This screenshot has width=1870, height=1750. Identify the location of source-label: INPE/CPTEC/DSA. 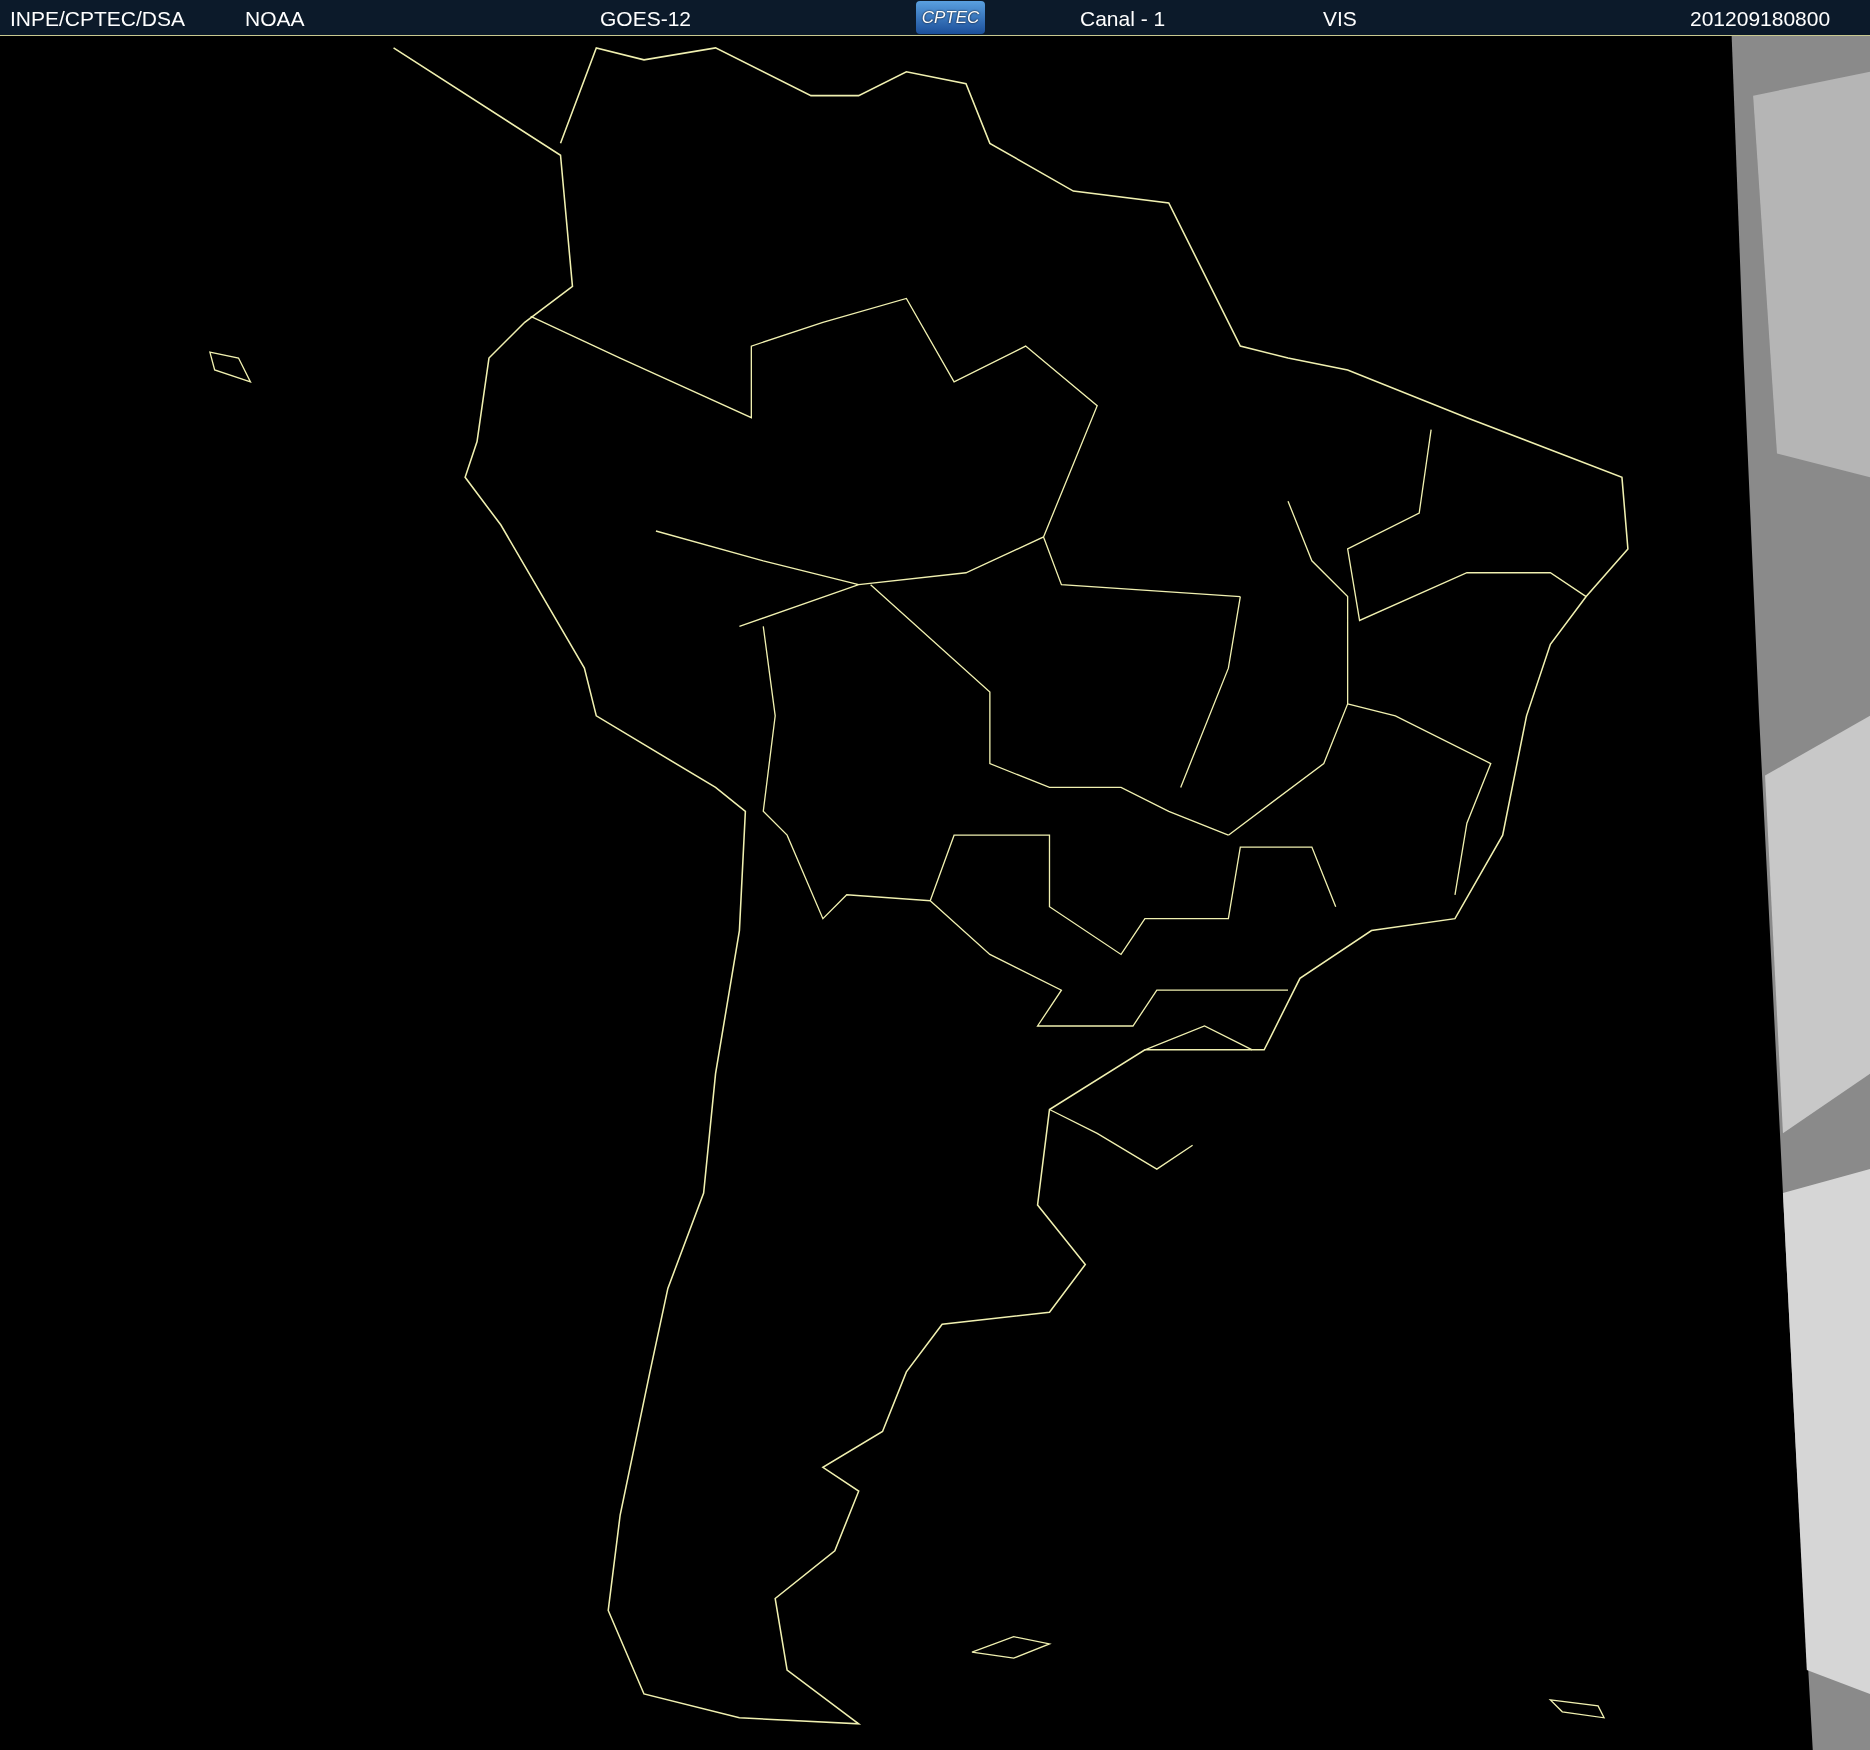
(98, 18).